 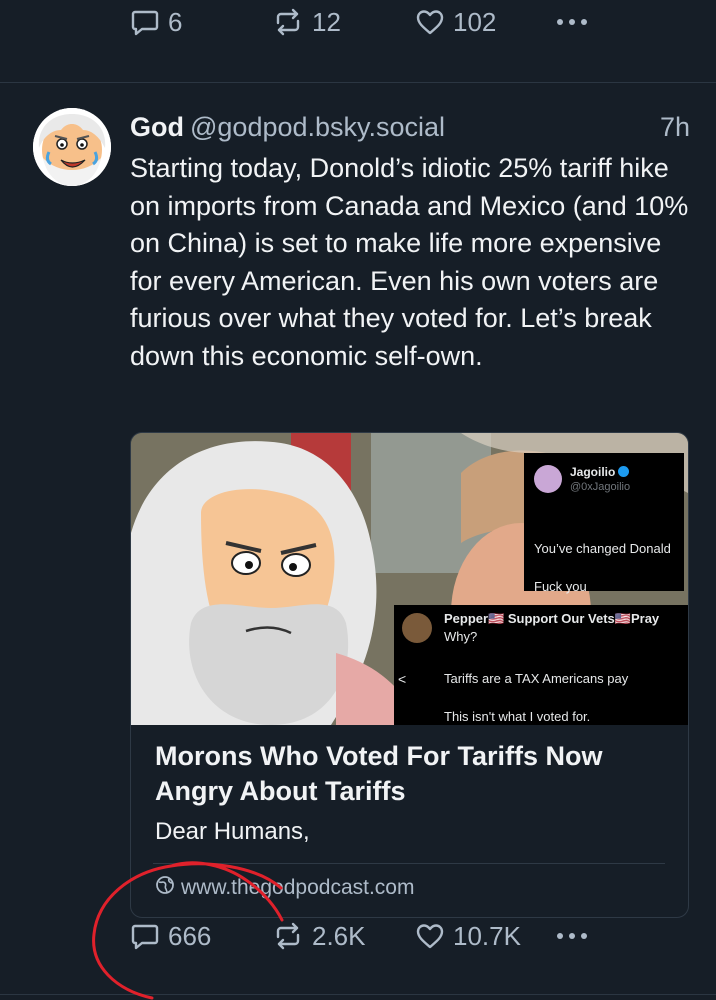 I want to click on like-count: 10.7K, so click(x=487, y=935).